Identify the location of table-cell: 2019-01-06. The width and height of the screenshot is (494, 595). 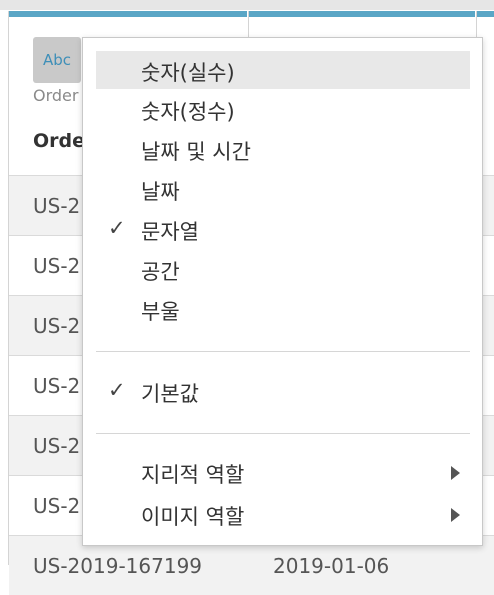
(331, 566).